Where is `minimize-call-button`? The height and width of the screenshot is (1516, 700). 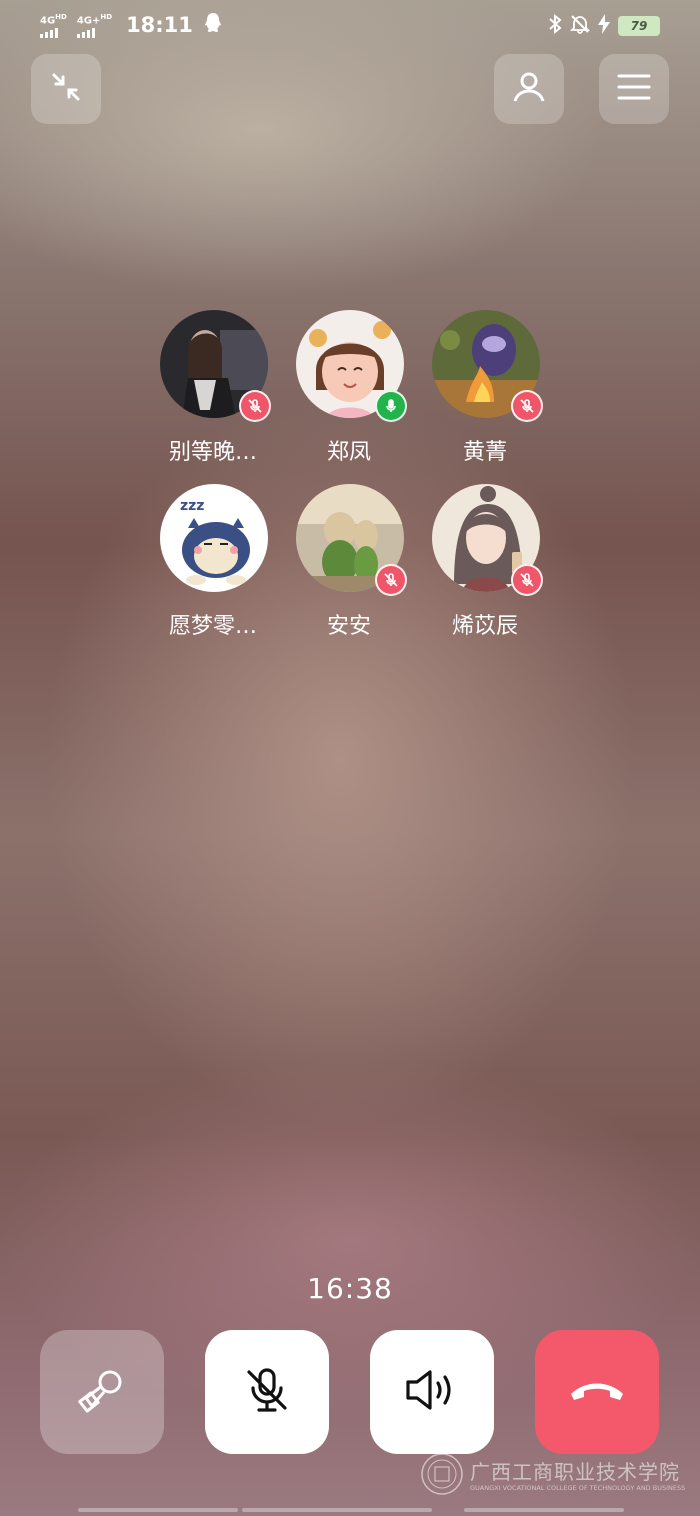
minimize-call-button is located at coordinates (66, 89).